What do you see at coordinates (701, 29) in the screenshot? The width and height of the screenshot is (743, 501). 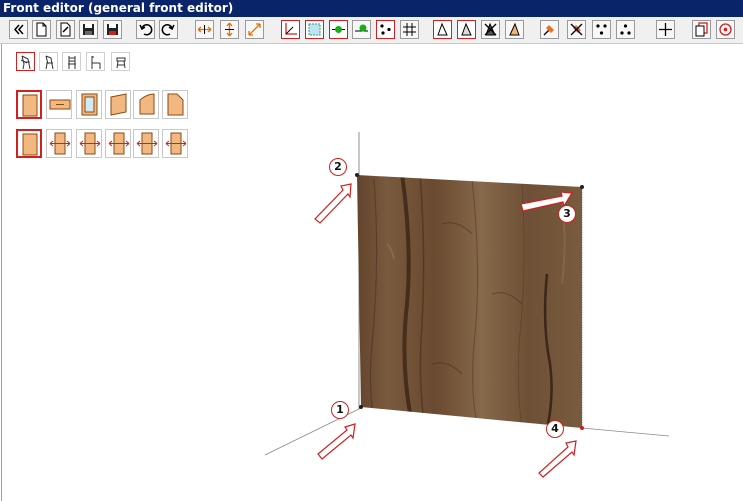 I see `copy-red-icon` at bounding box center [701, 29].